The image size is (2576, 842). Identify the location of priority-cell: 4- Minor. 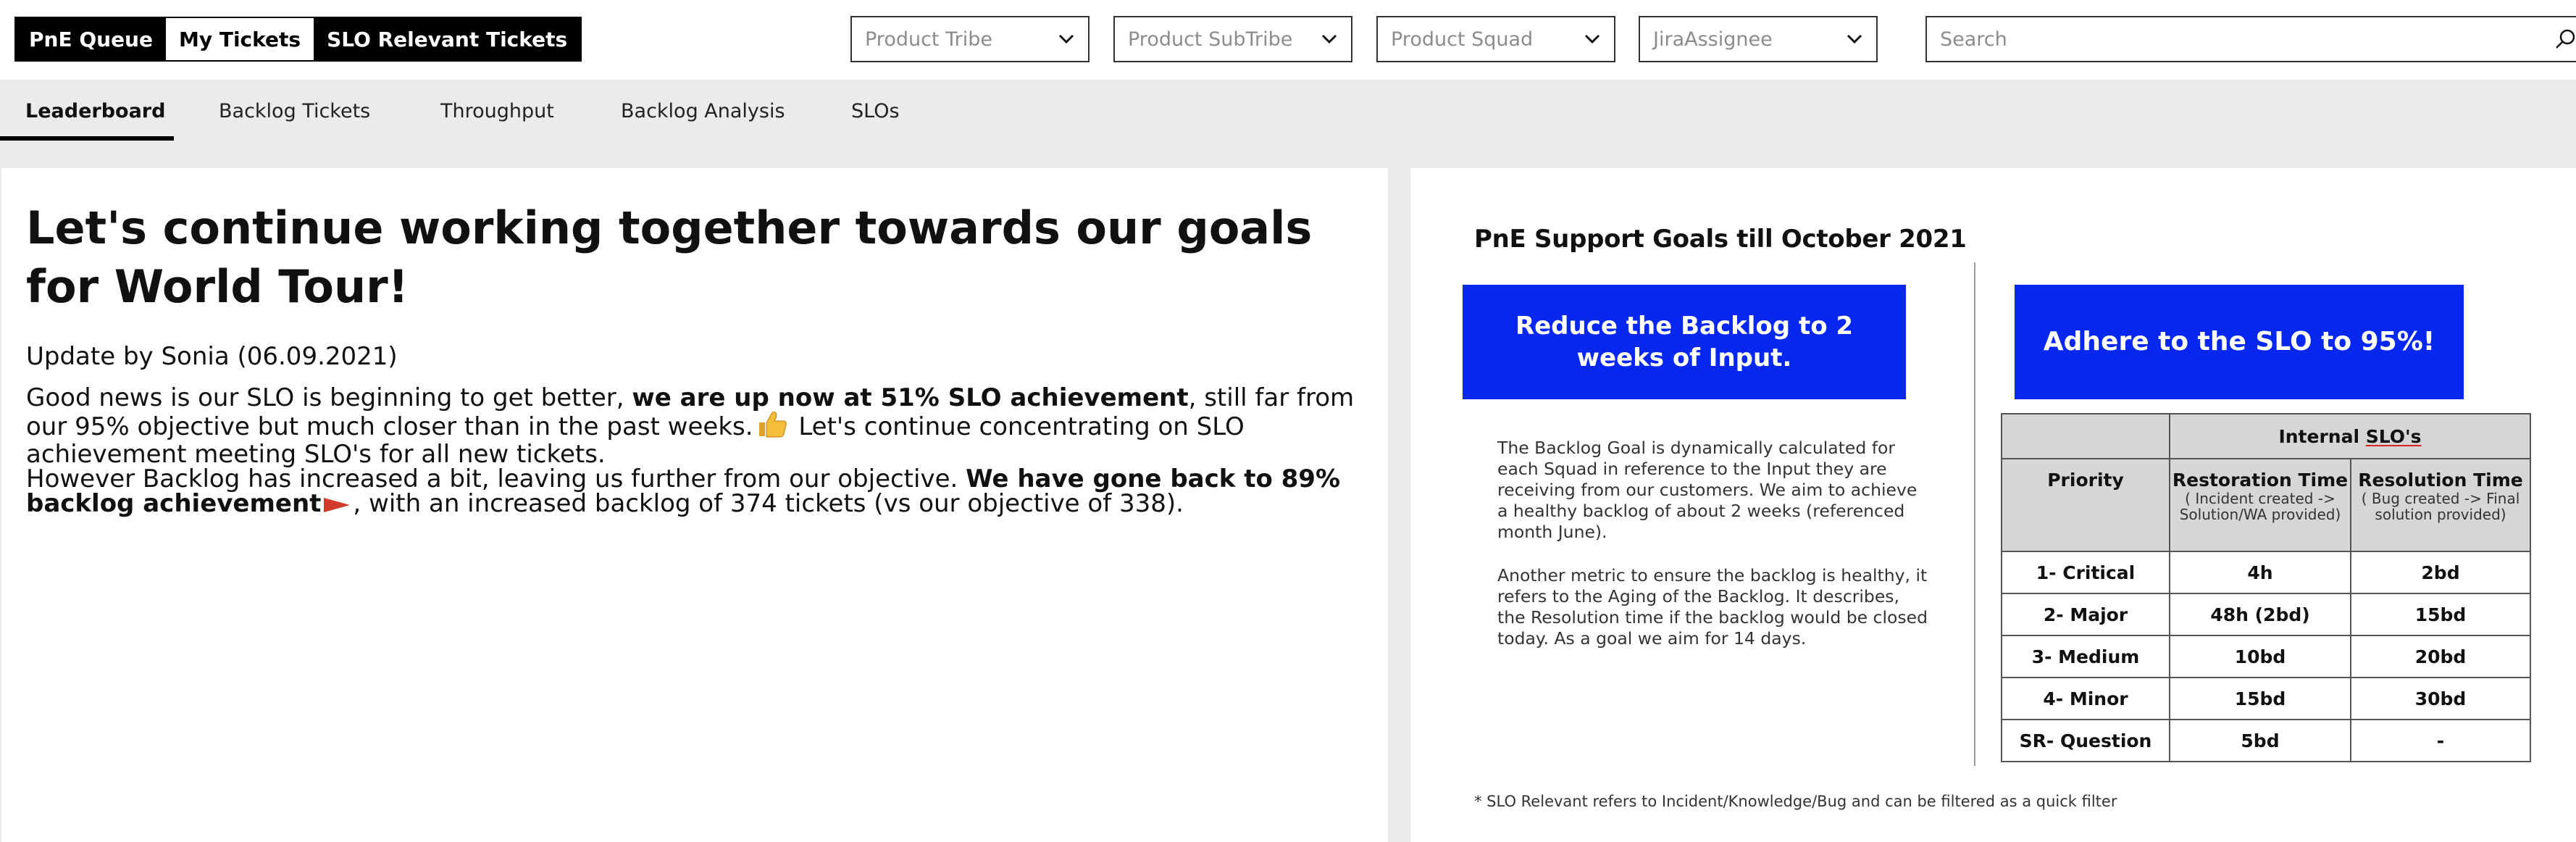
(2085, 698).